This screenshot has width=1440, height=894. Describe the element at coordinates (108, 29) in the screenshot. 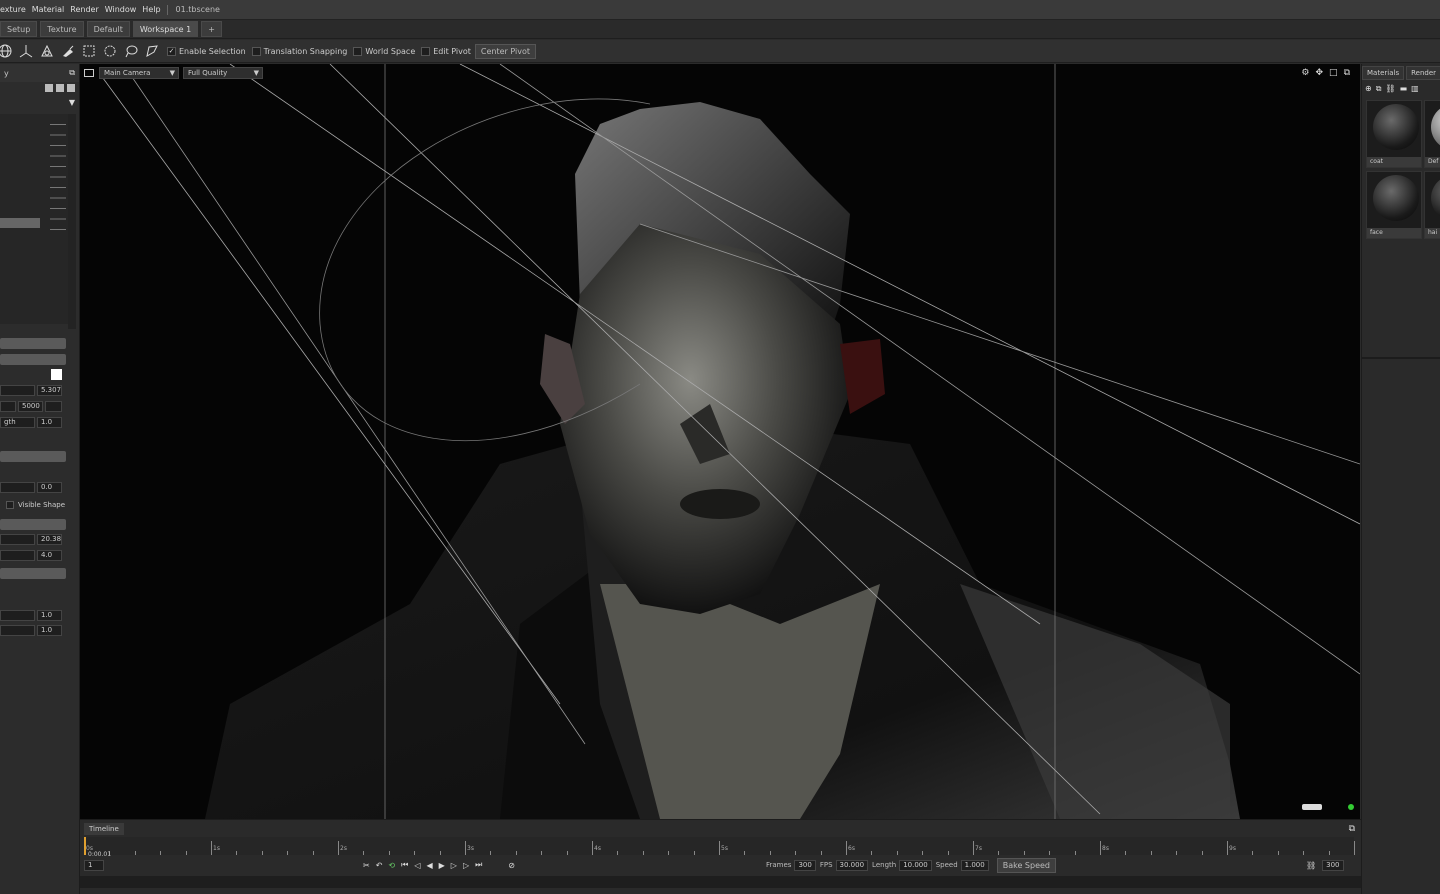

I see `tab-default: Default` at that location.